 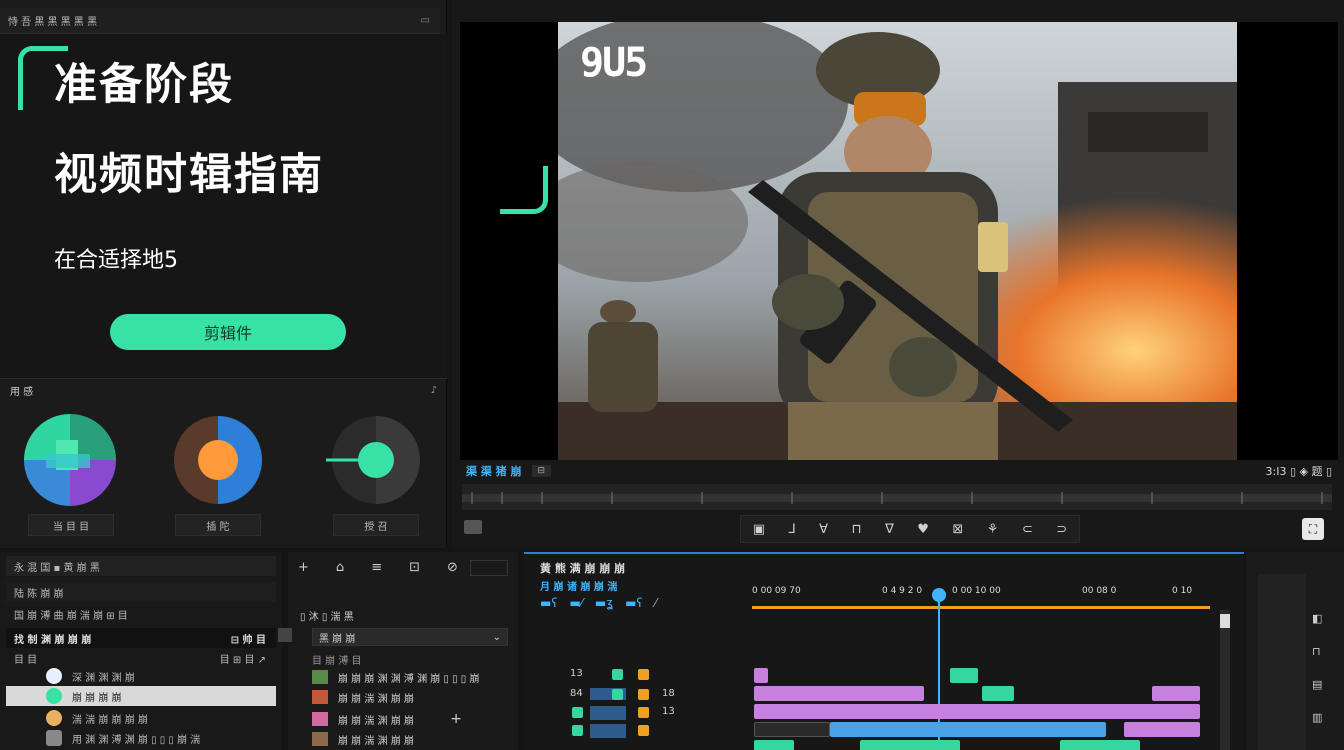 What do you see at coordinates (656, 603) in the screenshot?
I see `pen-tool-icon: ⁄` at bounding box center [656, 603].